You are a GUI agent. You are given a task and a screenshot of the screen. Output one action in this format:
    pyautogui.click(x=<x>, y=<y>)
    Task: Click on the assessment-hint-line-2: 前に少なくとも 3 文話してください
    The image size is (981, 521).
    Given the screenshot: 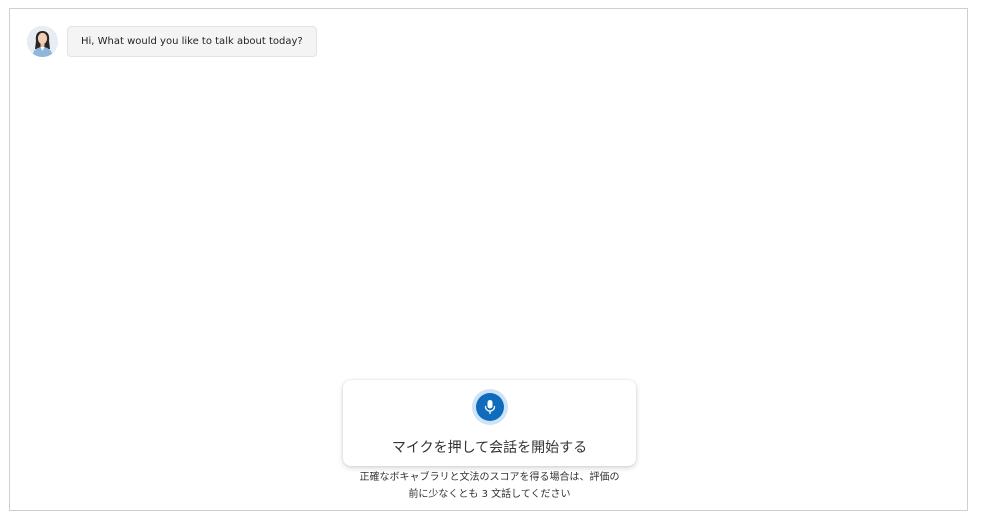 What is the action you would take?
    pyautogui.click(x=489, y=494)
    